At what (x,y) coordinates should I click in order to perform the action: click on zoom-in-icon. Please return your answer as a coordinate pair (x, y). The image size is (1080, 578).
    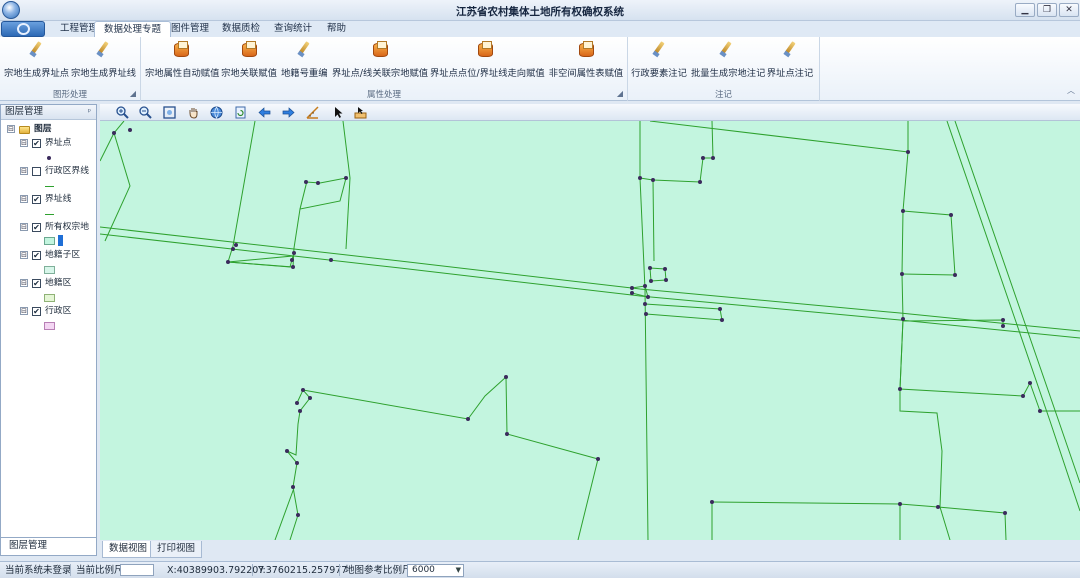
    Looking at the image, I should click on (122, 112).